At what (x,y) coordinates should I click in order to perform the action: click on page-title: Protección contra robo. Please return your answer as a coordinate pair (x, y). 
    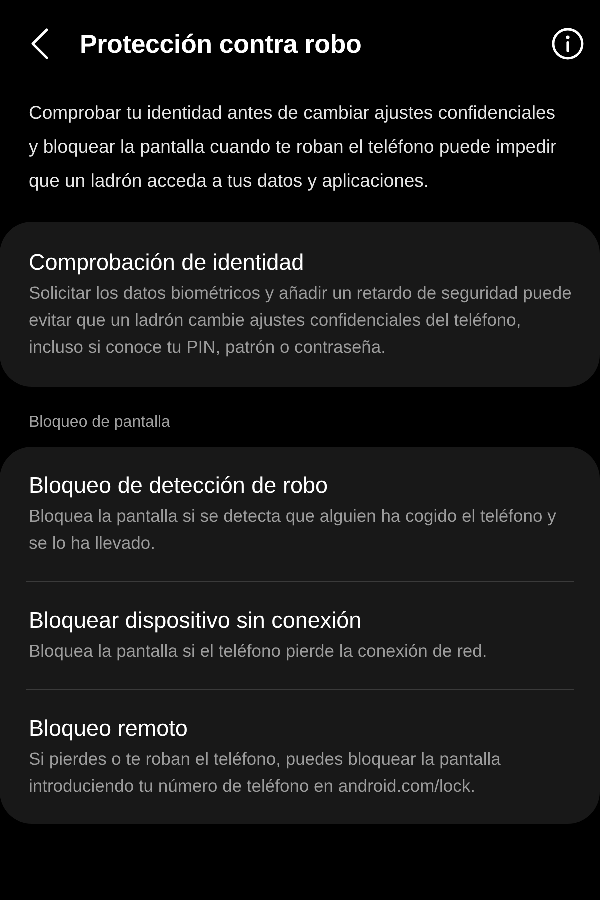
    Looking at the image, I should click on (221, 44).